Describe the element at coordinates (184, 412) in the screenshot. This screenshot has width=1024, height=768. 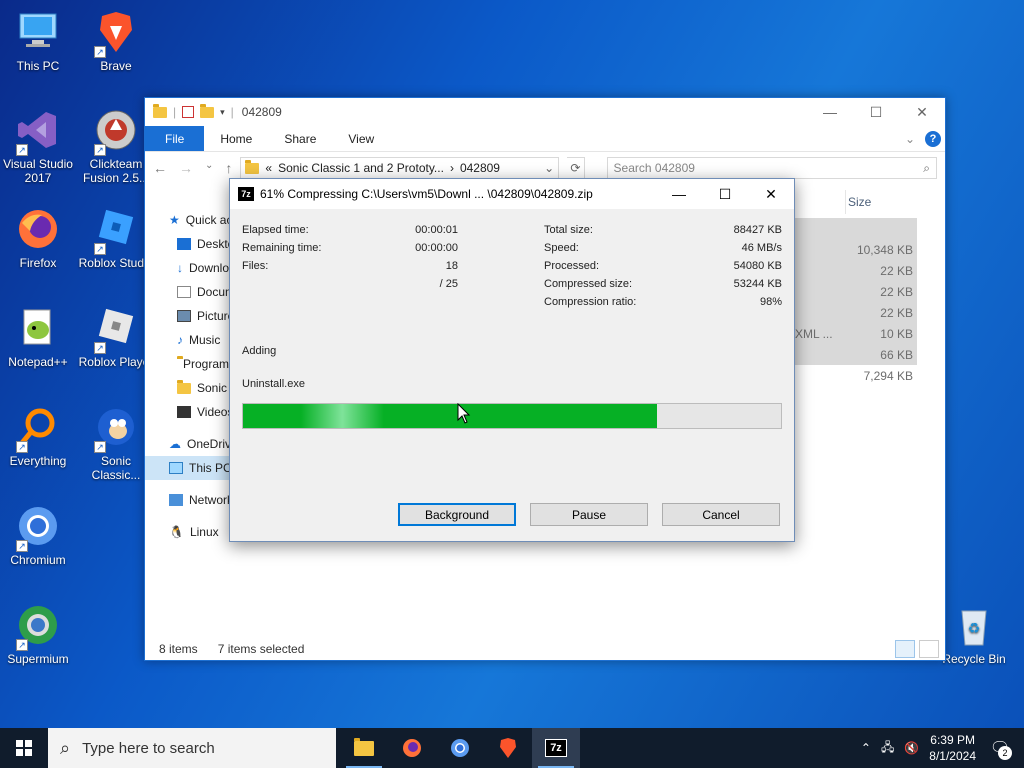
I see `video-icon` at that location.